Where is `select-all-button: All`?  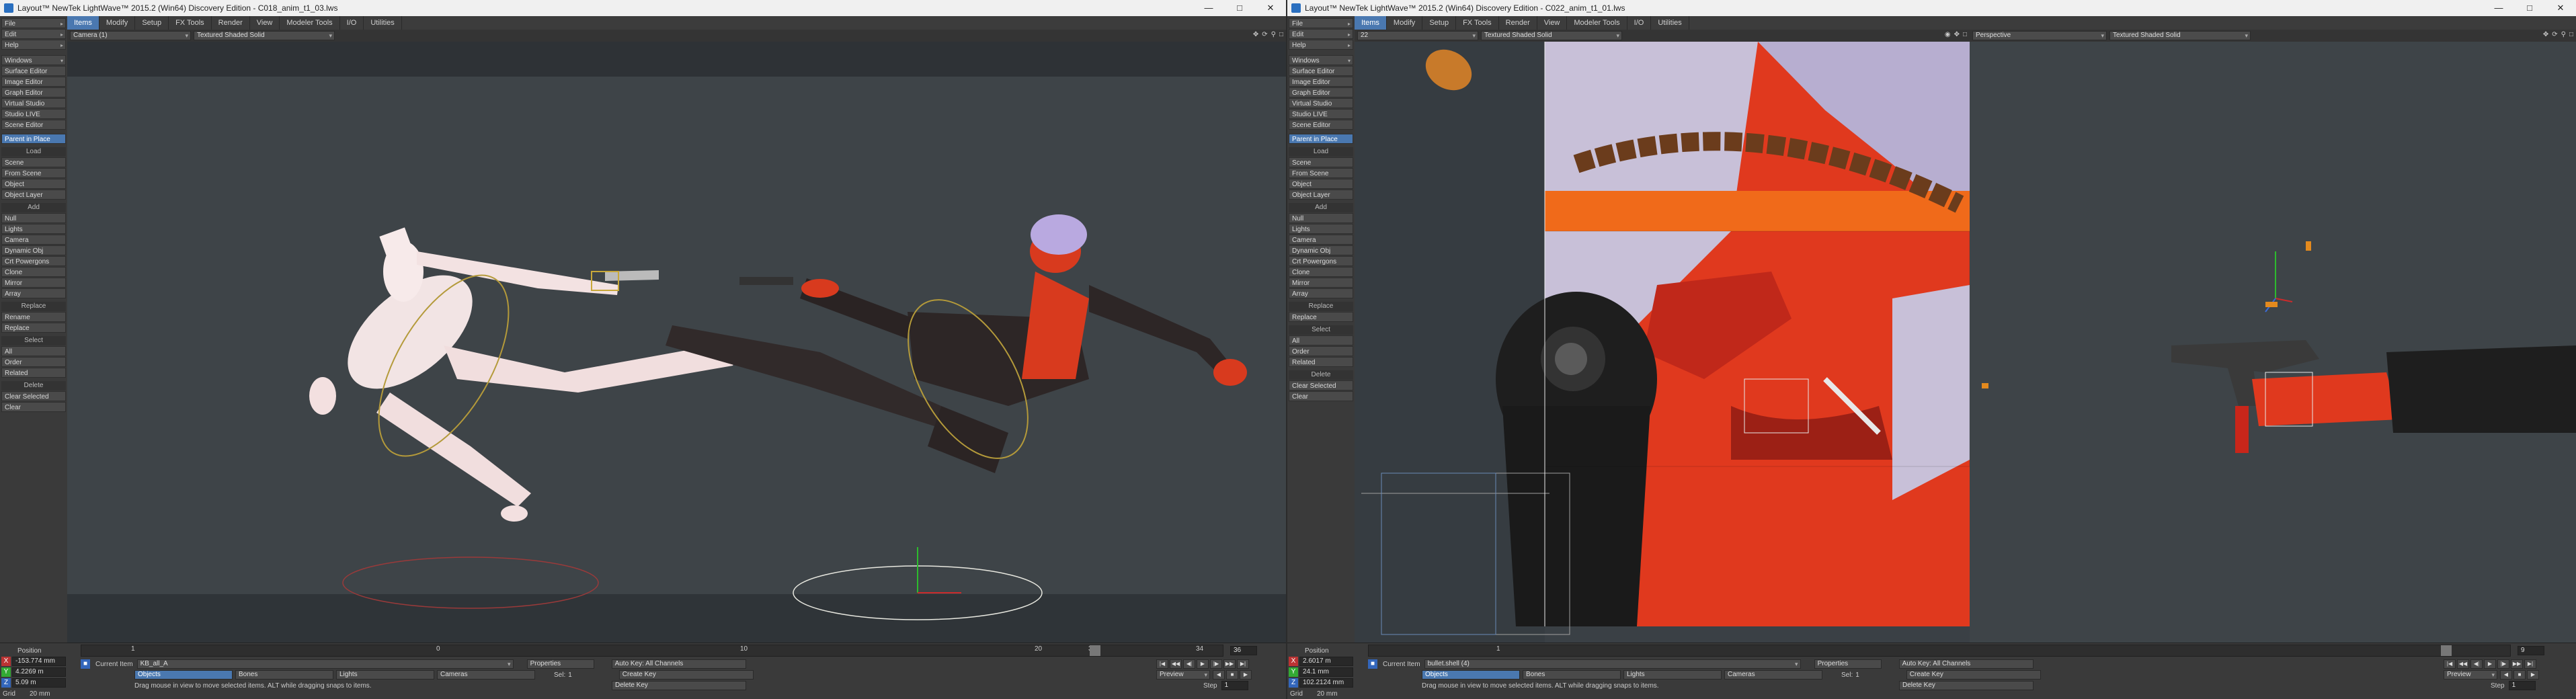 select-all-button: All is located at coordinates (33, 351).